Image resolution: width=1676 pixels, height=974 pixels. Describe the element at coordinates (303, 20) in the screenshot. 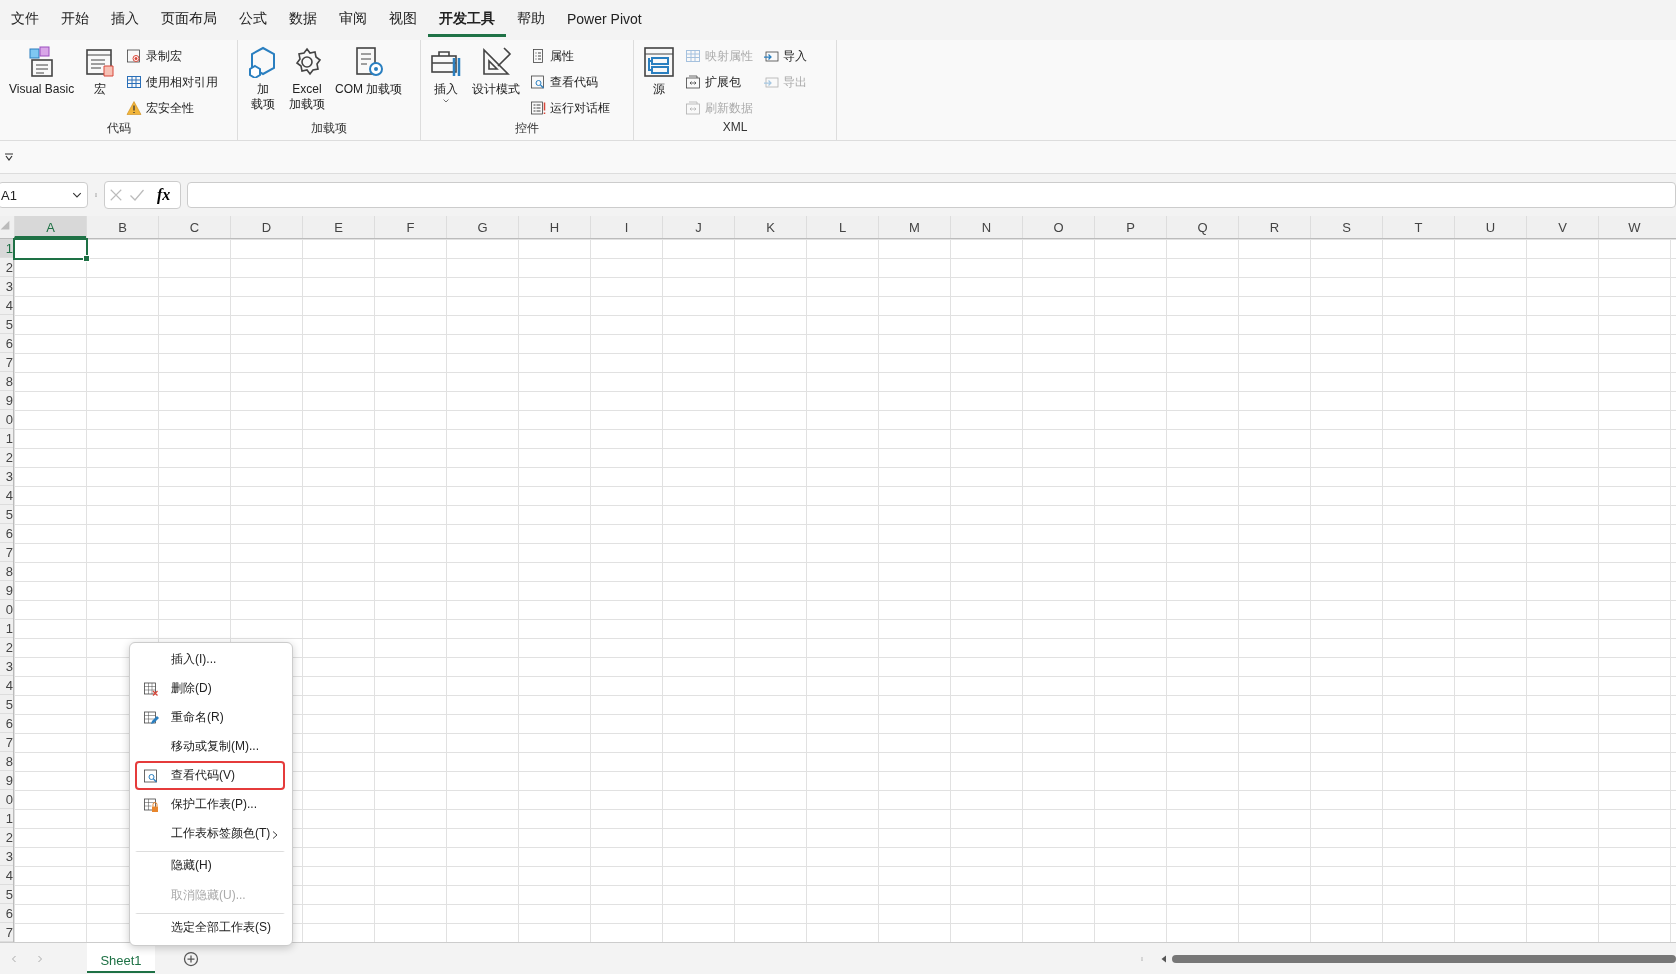

I see `menu-tab: 数据` at that location.